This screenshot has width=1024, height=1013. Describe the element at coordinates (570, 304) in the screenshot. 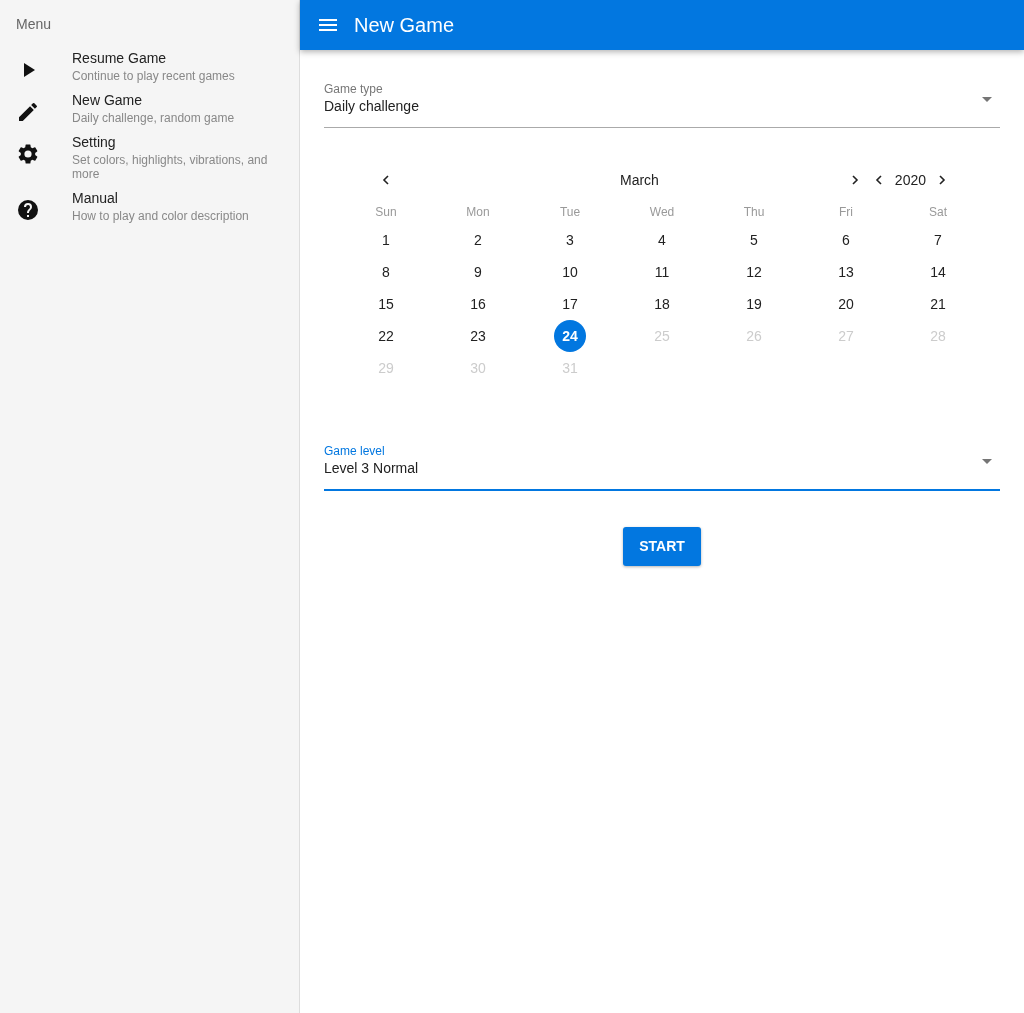

I see `calendar-day: 17` at that location.